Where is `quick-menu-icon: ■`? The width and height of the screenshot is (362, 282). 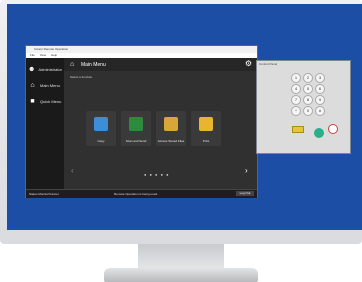
quick-menu-icon: ■ is located at coordinates (32, 101).